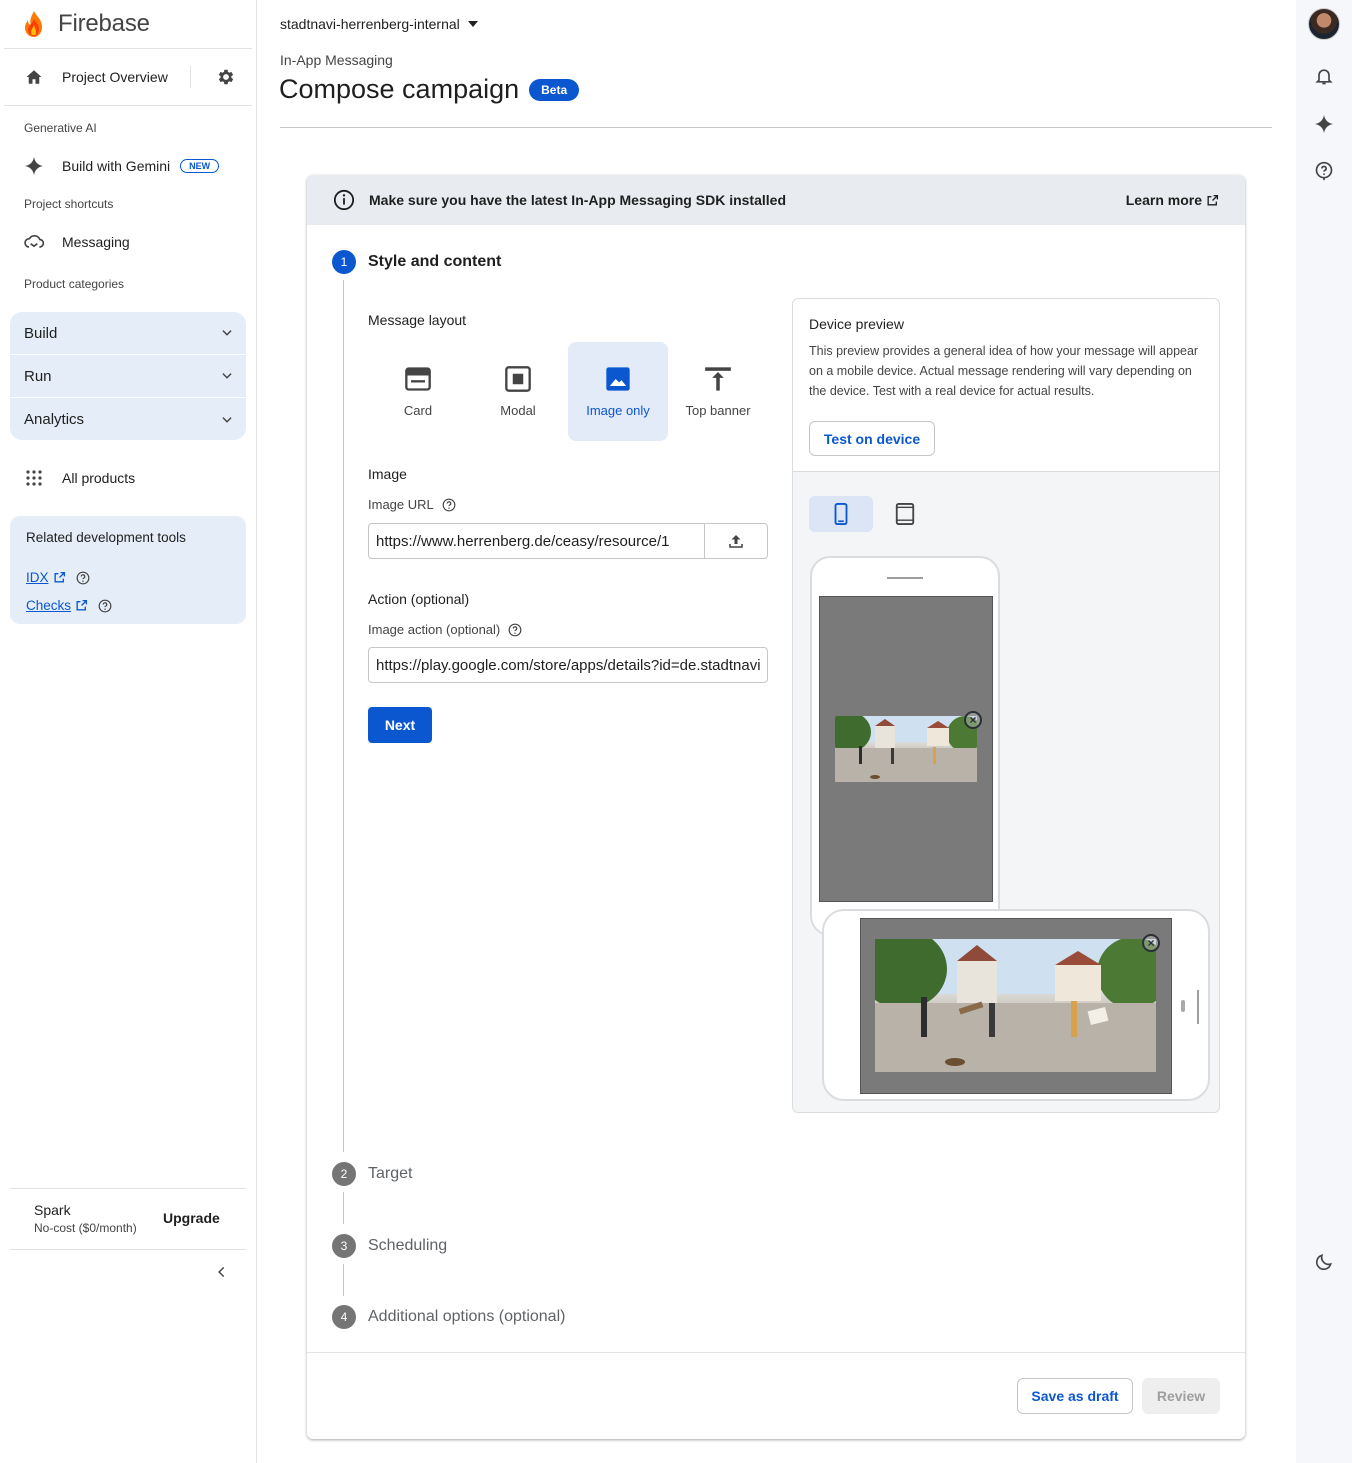  Describe the element at coordinates (344, 200) in the screenshot. I see `info-icon` at that location.